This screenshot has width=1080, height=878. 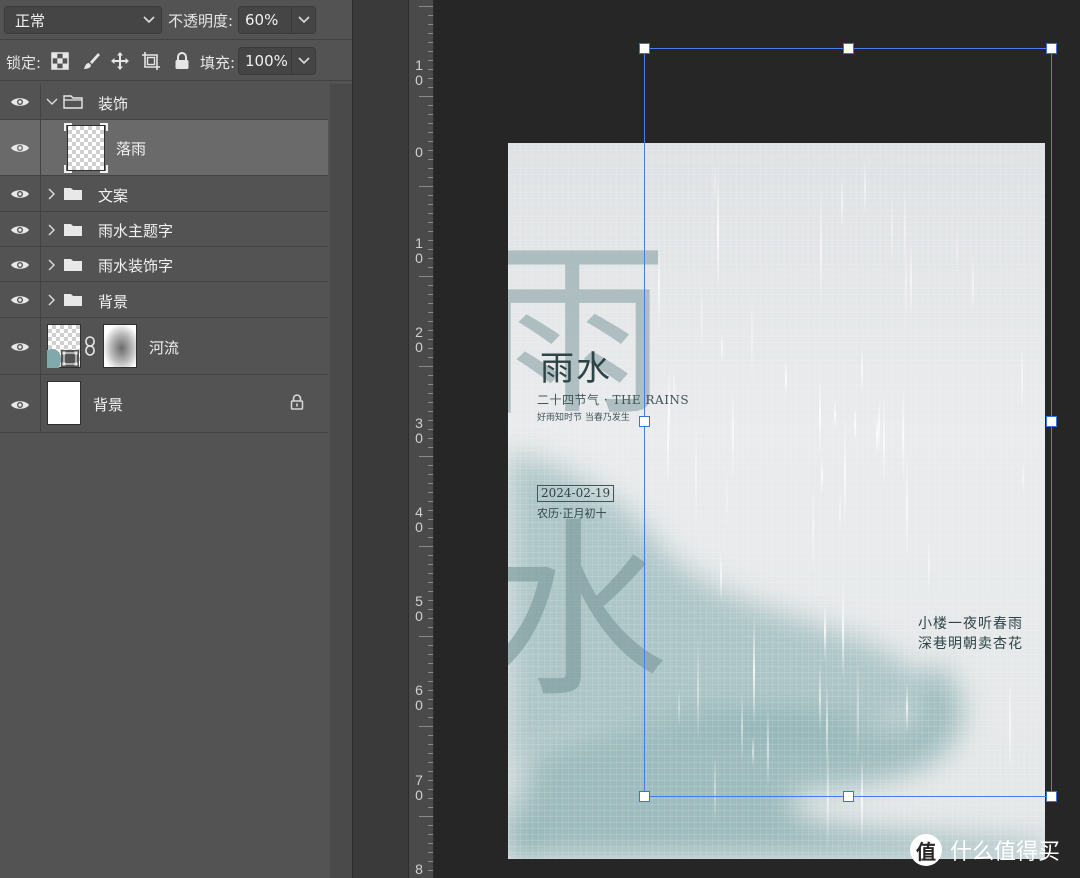 I want to click on poster-date: 2024-02-19, so click(x=576, y=493).